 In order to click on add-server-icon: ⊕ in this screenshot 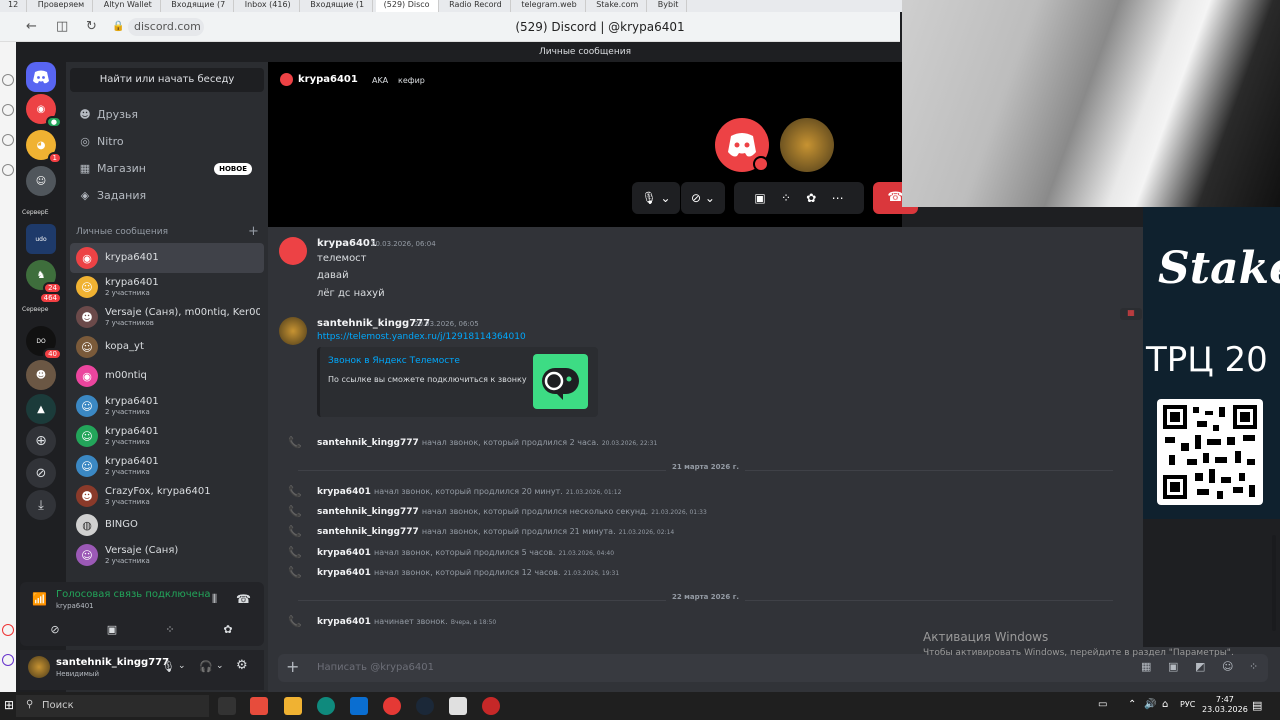, I will do `click(41, 441)`.